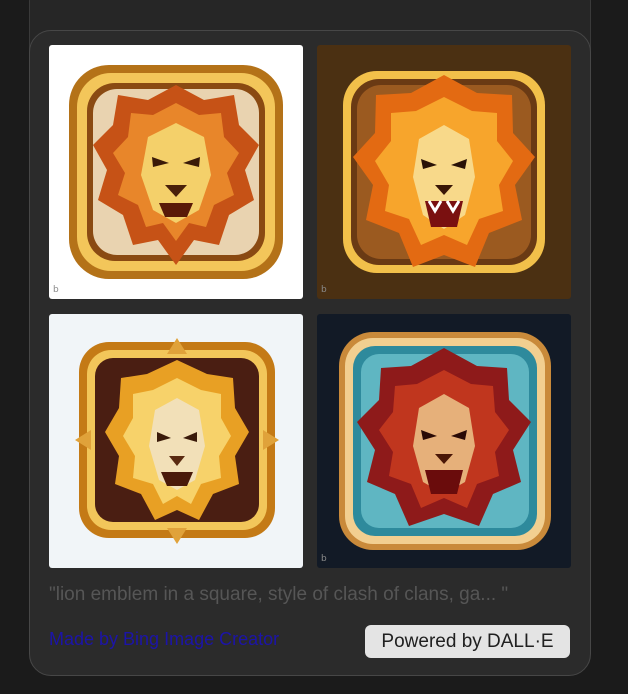 The width and height of the screenshot is (628, 694). I want to click on made-by-bing-link: Made by Bing Image Creator, so click(164, 639).